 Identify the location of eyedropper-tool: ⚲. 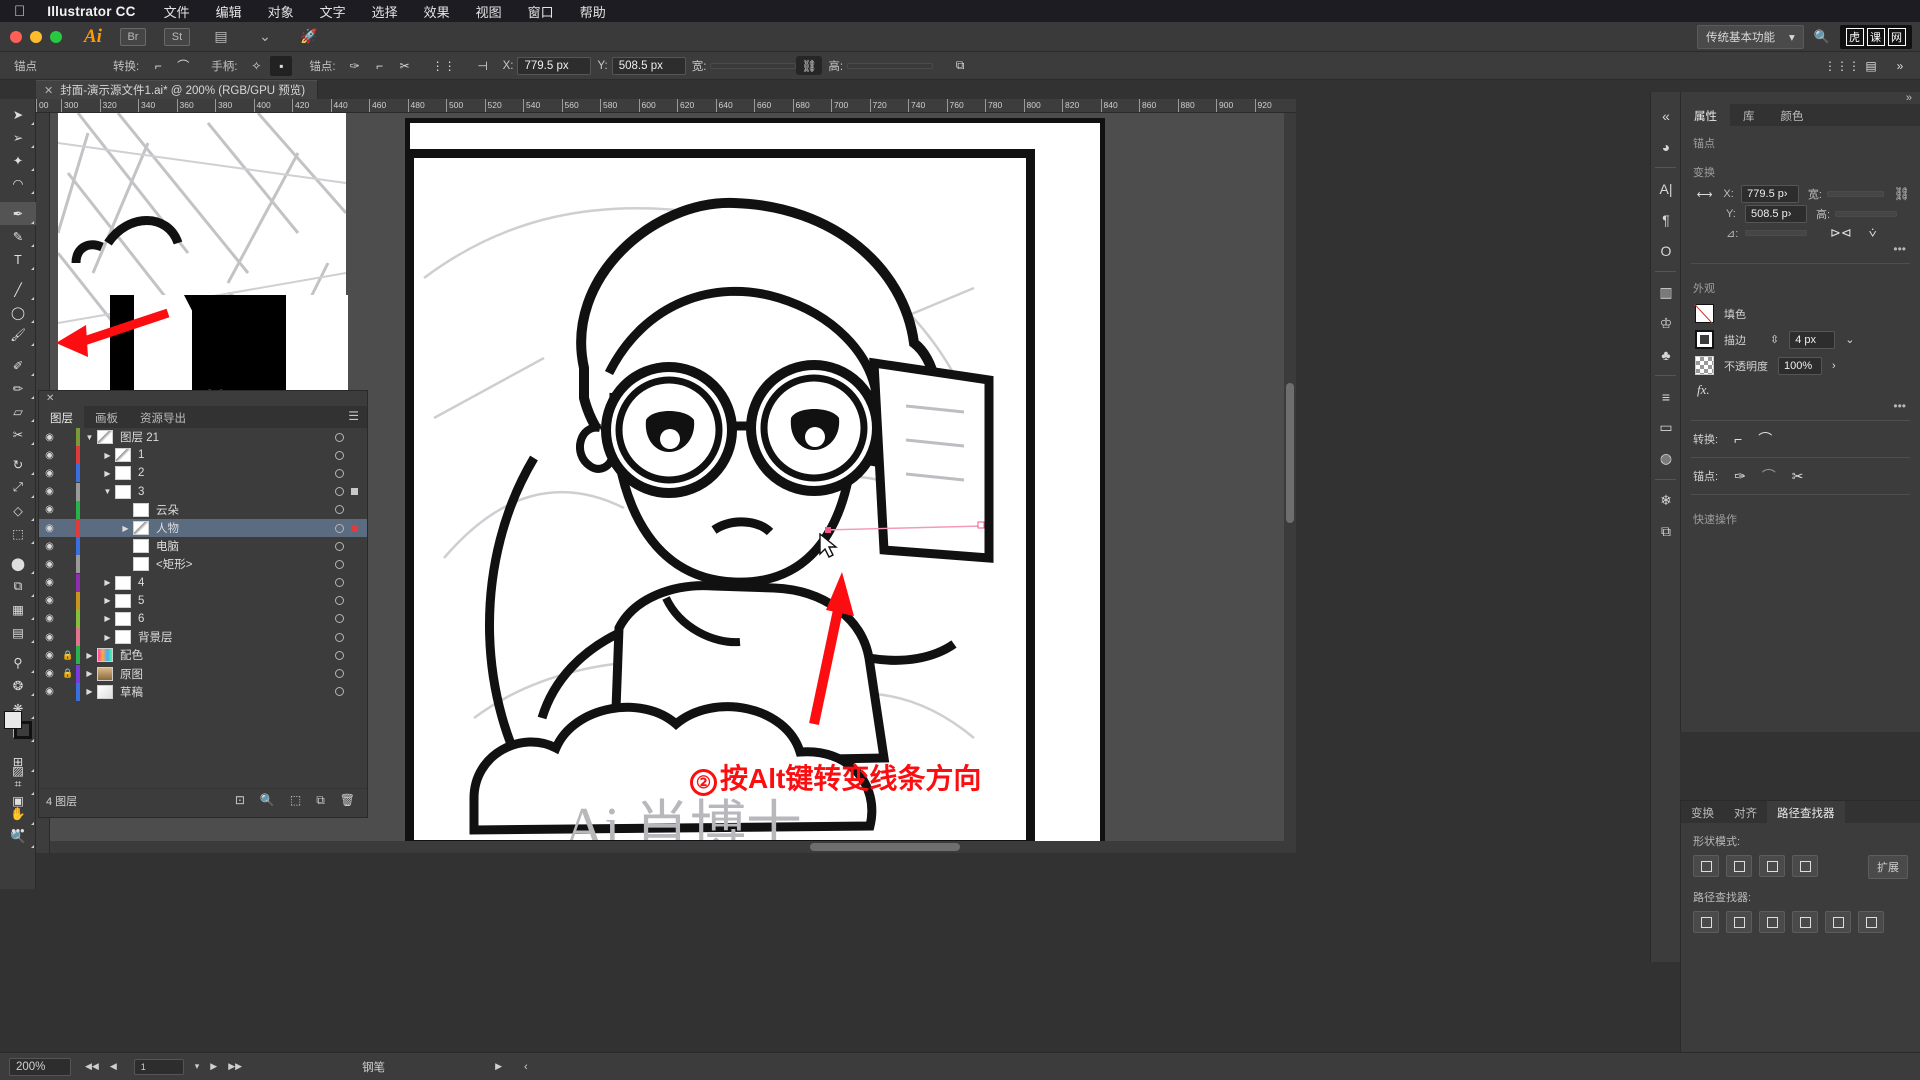
(18, 662).